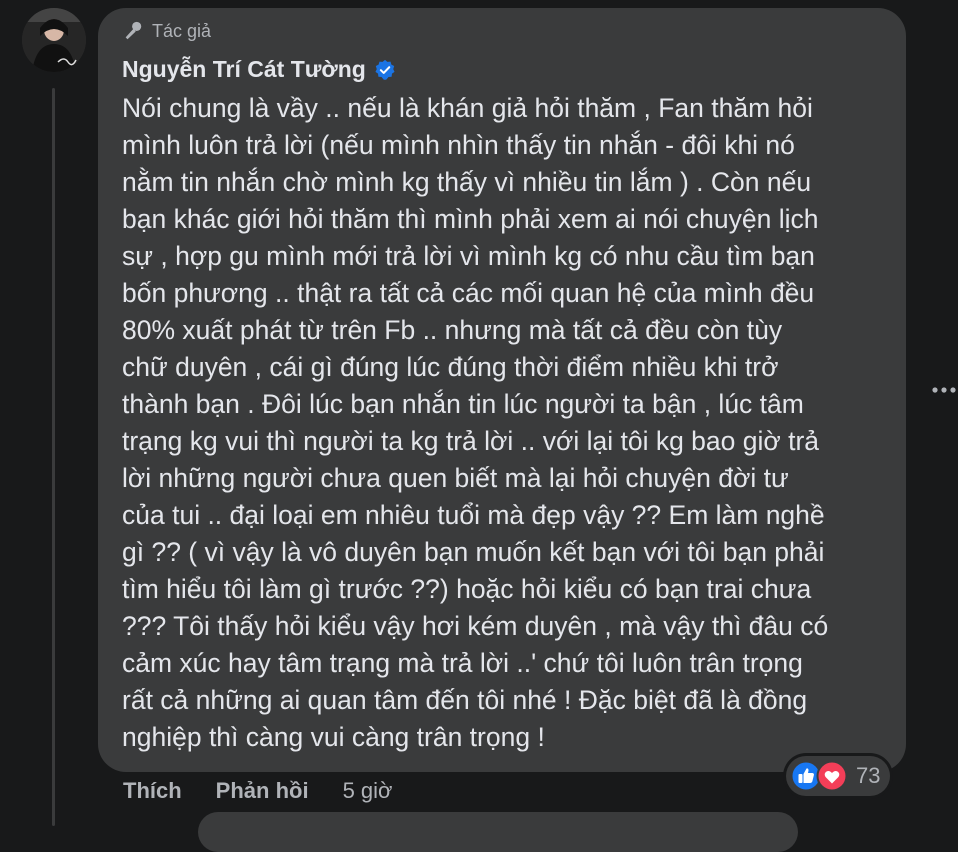  I want to click on avatar-image, so click(54, 40).